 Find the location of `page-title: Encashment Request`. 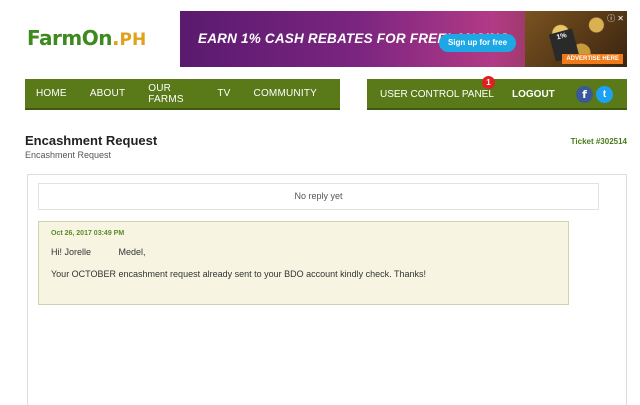

page-title: Encashment Request is located at coordinates (91, 140).